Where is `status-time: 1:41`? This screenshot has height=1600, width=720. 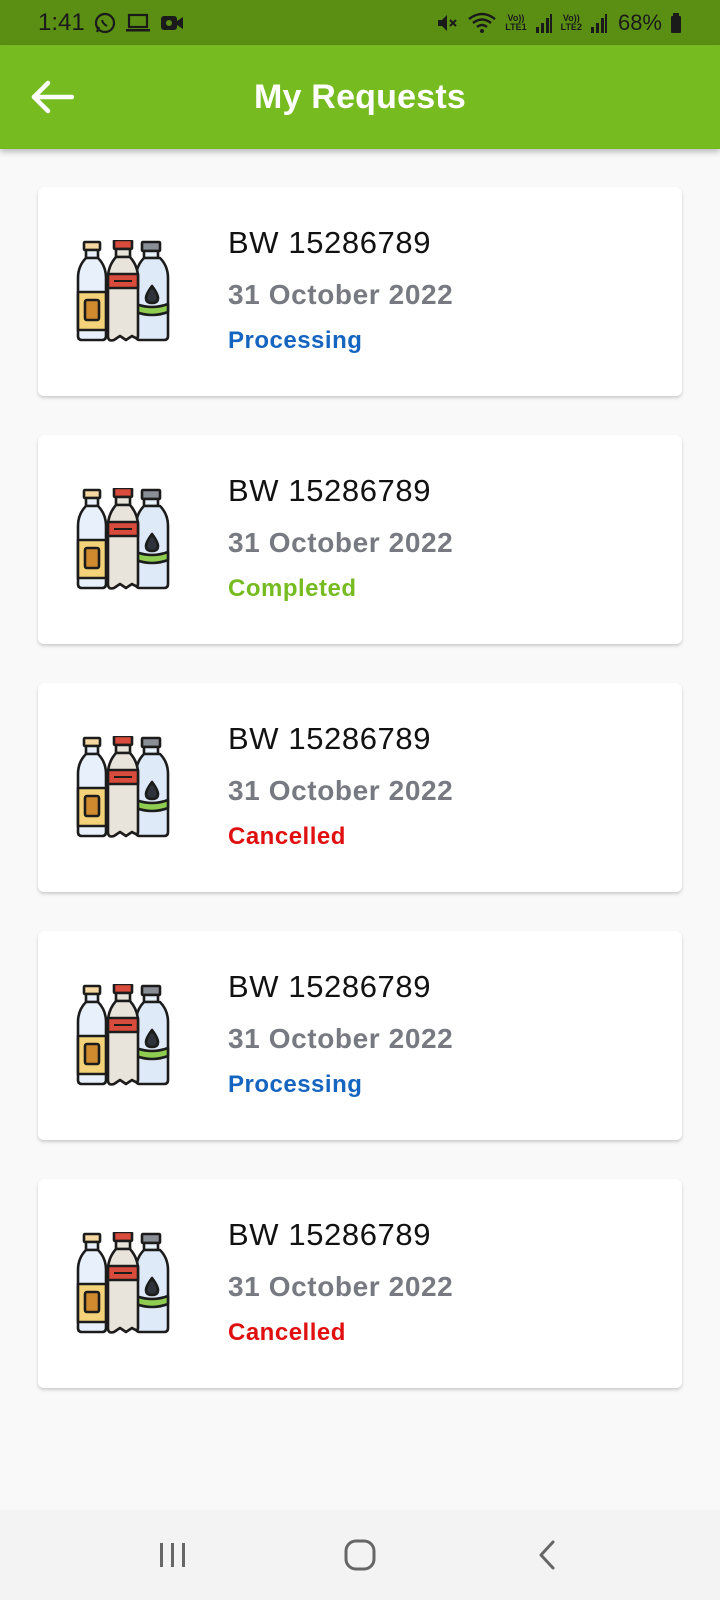
status-time: 1:41 is located at coordinates (61, 22).